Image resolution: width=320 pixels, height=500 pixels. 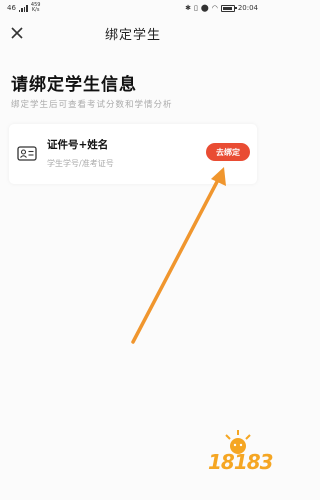 I want to click on status-bar: 46 459 K/s ✱ ▯ ⬤ ◠ 20:04, so click(x=133, y=8).